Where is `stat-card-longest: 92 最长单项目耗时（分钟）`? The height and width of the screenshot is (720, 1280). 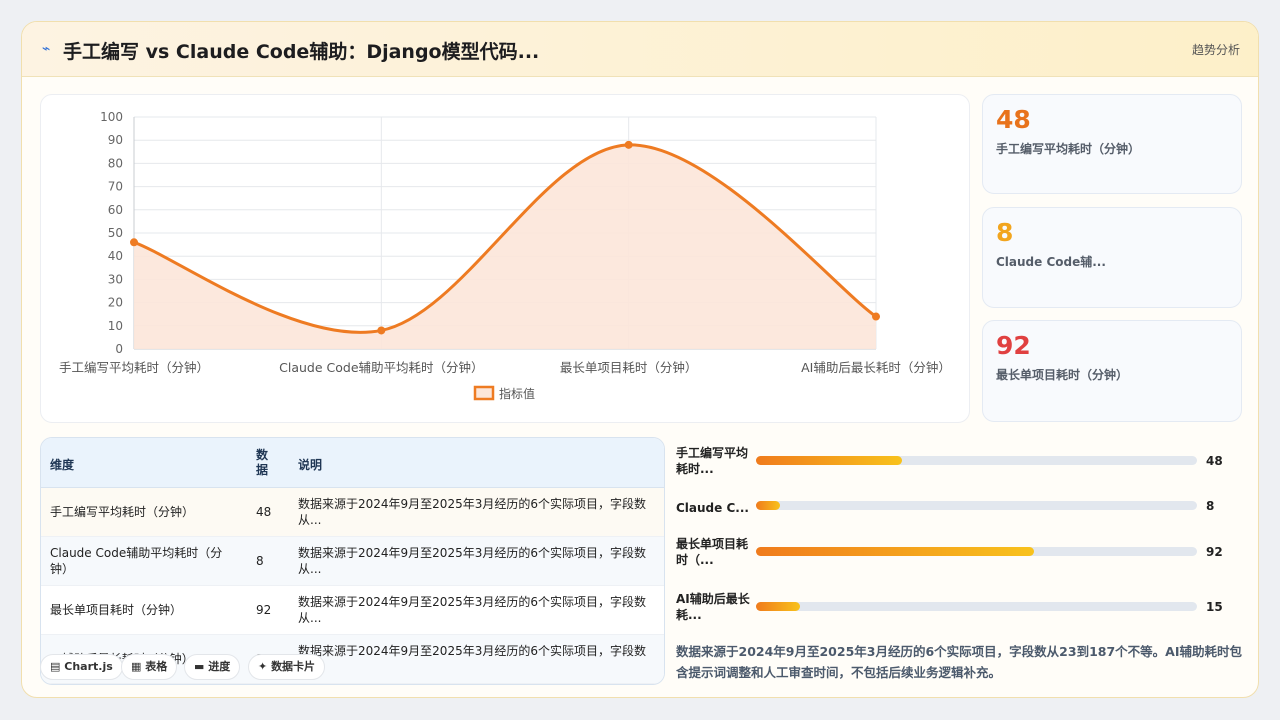
stat-card-longest: 92 最长单项目耗时（分钟） is located at coordinates (1112, 371).